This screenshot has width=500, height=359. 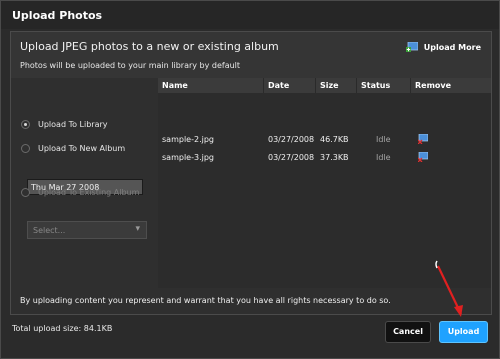 I want to click on file-name: sample-2.jpg, so click(x=188, y=139).